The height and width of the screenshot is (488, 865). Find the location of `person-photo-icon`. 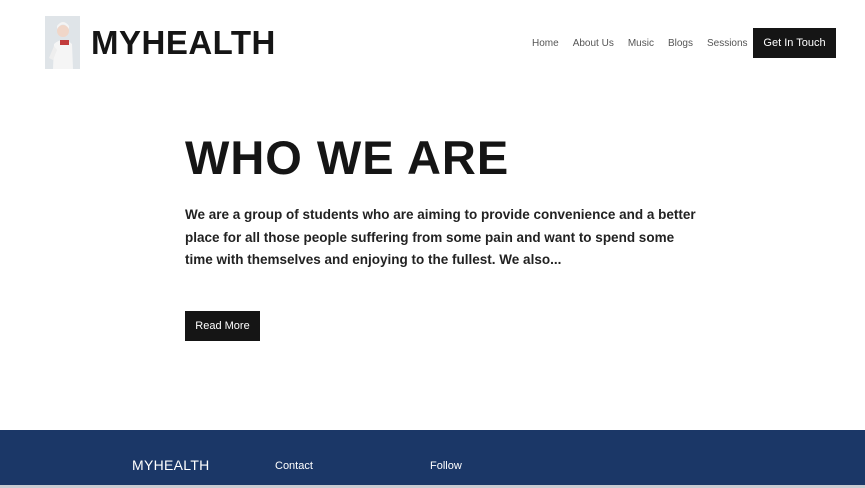

person-photo-icon is located at coordinates (62, 42).